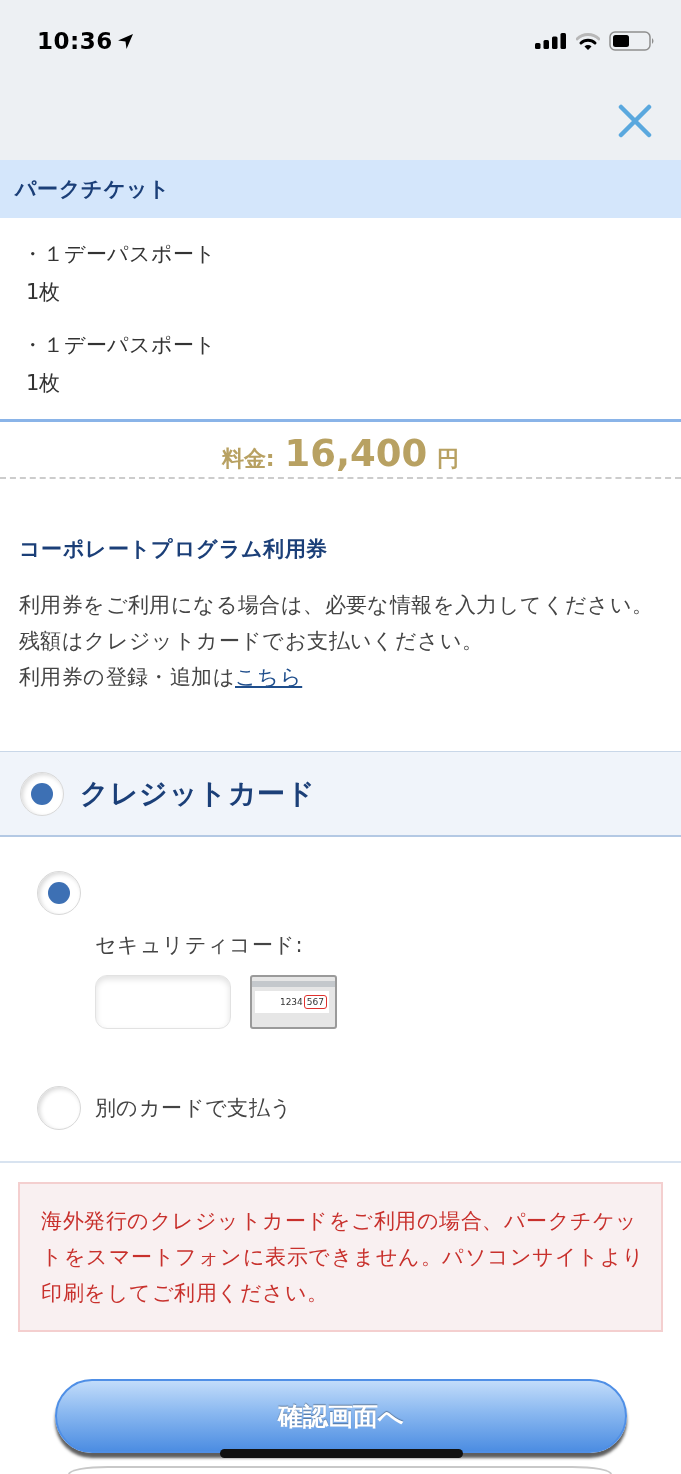 This screenshot has width=681, height=1474. What do you see at coordinates (163, 1002) in the screenshot?
I see `security-code-field` at bounding box center [163, 1002].